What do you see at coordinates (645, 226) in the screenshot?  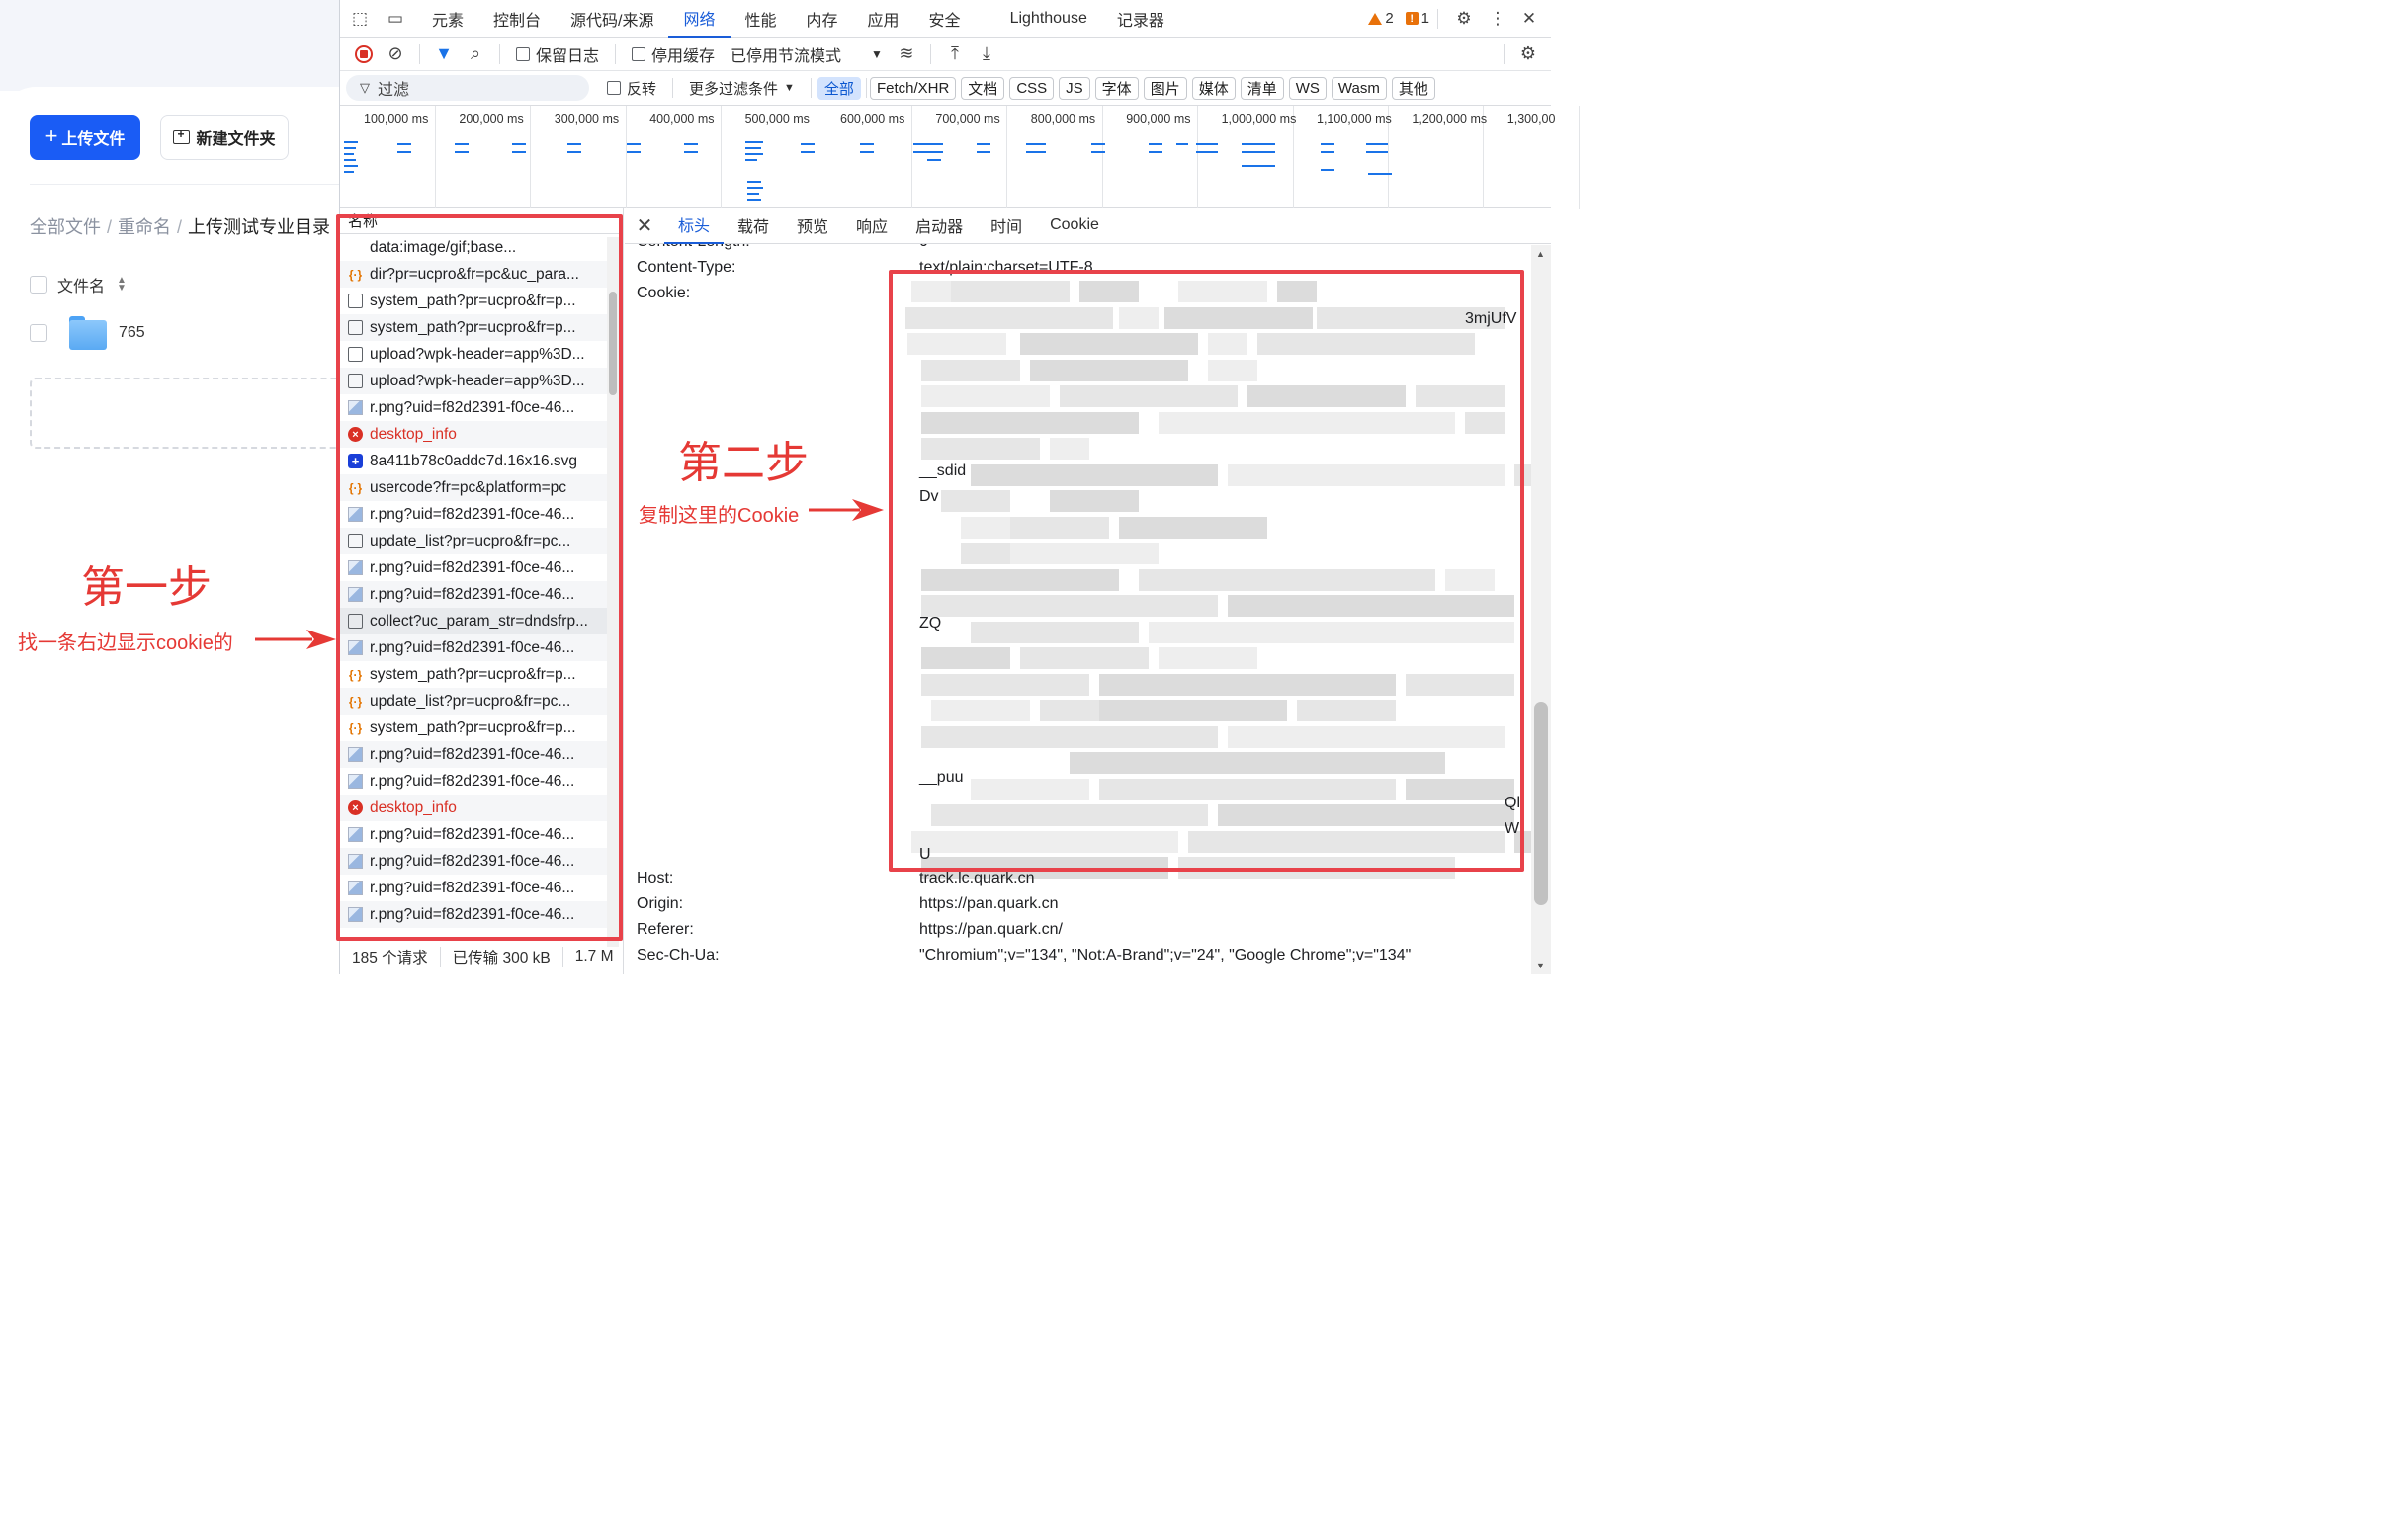 I see `close-detail-icon: ✕` at bounding box center [645, 226].